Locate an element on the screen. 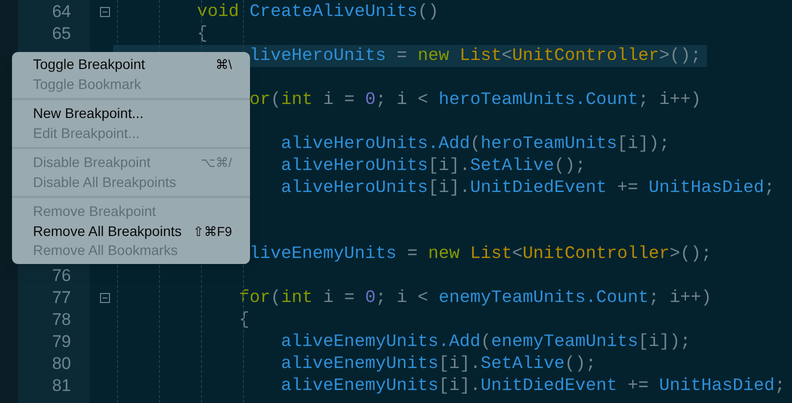 This screenshot has height=403, width=792. code-line: aliveEnemyUnits[i].SetAlive(); is located at coordinates (438, 364).